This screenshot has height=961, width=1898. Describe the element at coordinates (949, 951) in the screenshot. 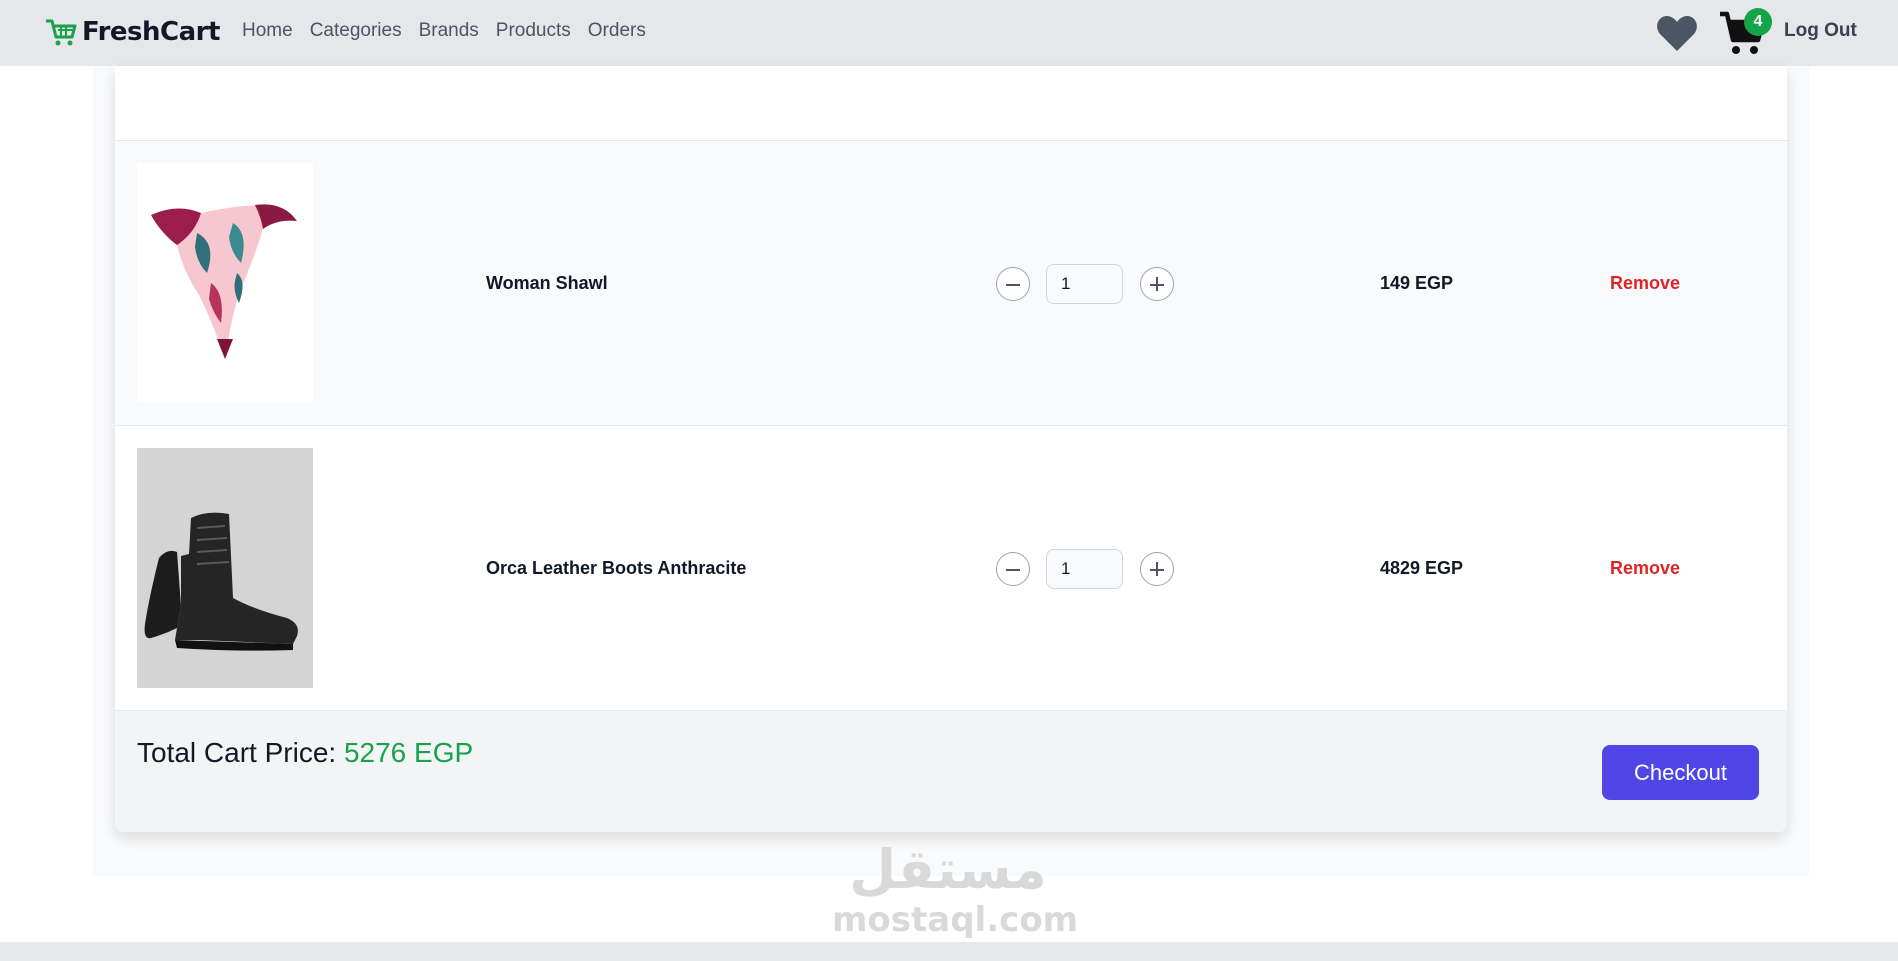

I see `page-footer-strip` at that location.